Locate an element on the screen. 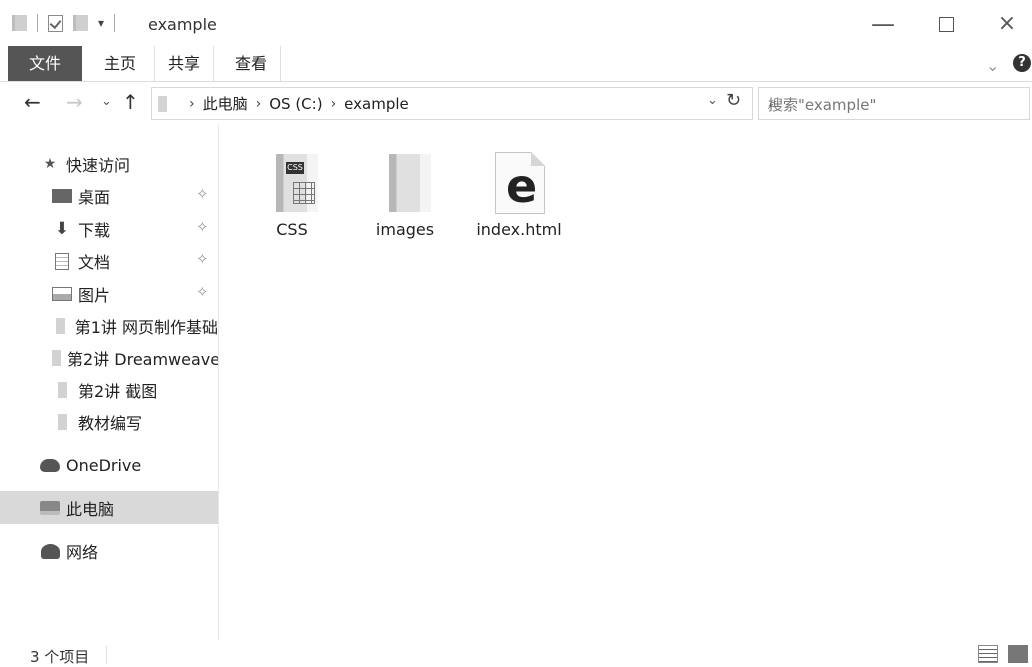  file-name: index.html is located at coordinates (519, 229).